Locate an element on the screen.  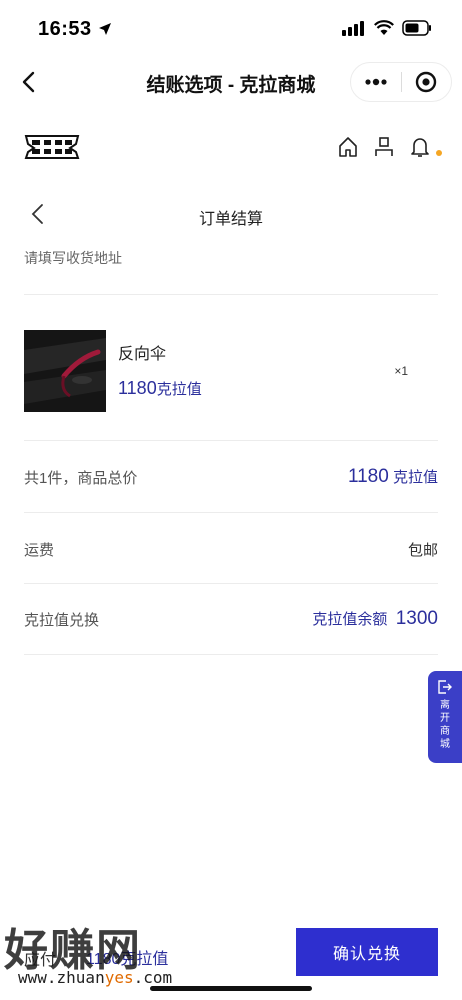
capsule-menu is located at coordinates (401, 82).